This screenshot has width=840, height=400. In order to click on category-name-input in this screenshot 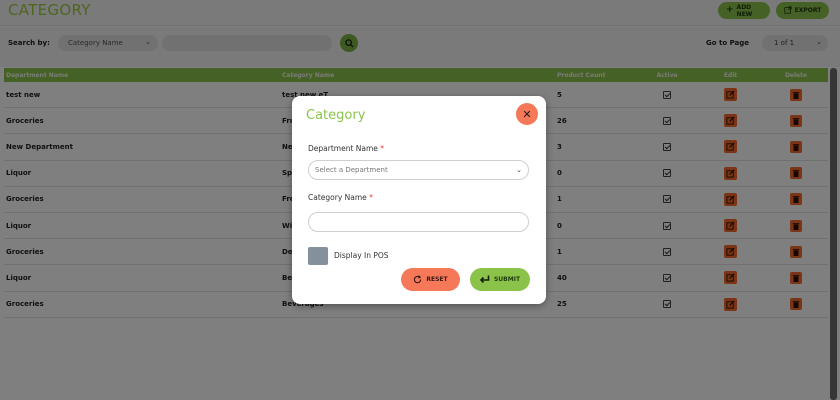, I will do `click(418, 222)`.